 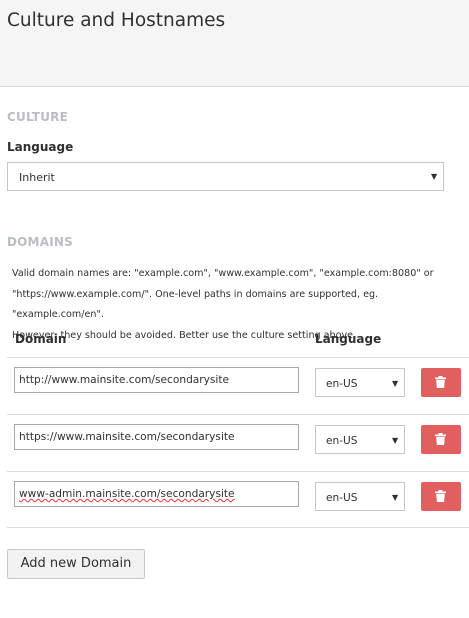 I want to click on column-header-domain: Domain, so click(x=41, y=339).